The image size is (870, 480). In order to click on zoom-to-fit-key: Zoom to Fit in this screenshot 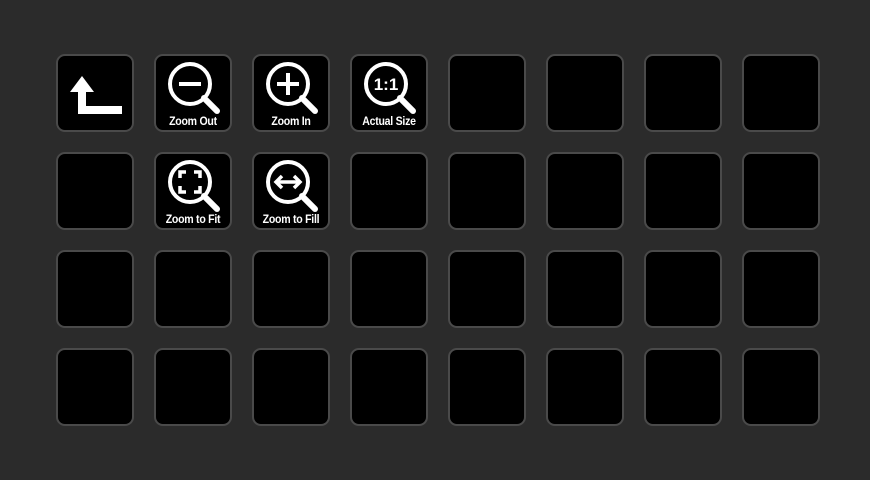, I will do `click(193, 191)`.